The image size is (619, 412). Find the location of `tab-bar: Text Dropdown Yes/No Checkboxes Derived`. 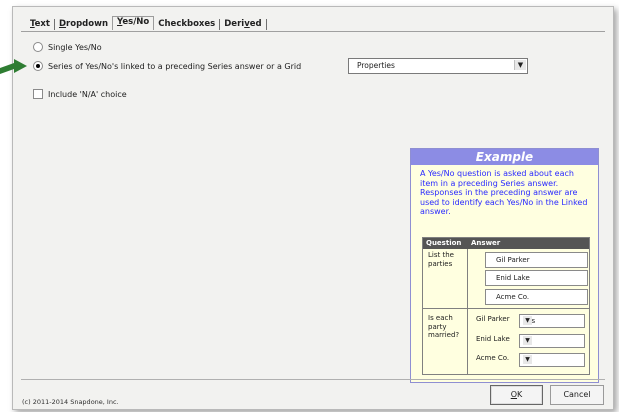

tab-bar: Text Dropdown Yes/No Checkboxes Derived is located at coordinates (146, 23).